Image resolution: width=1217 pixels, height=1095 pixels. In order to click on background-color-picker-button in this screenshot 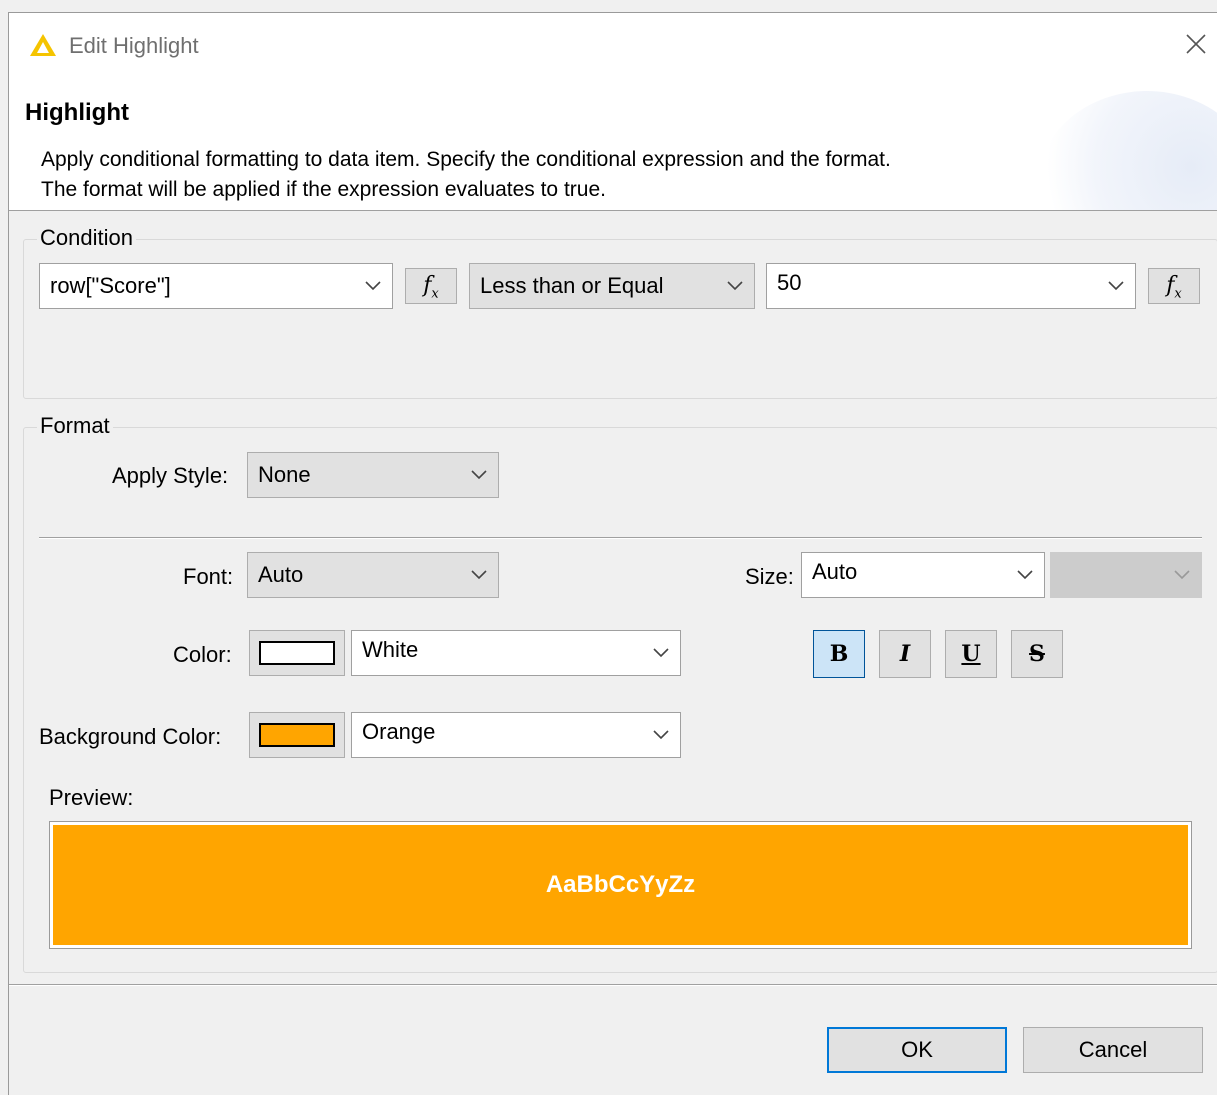, I will do `click(297, 735)`.